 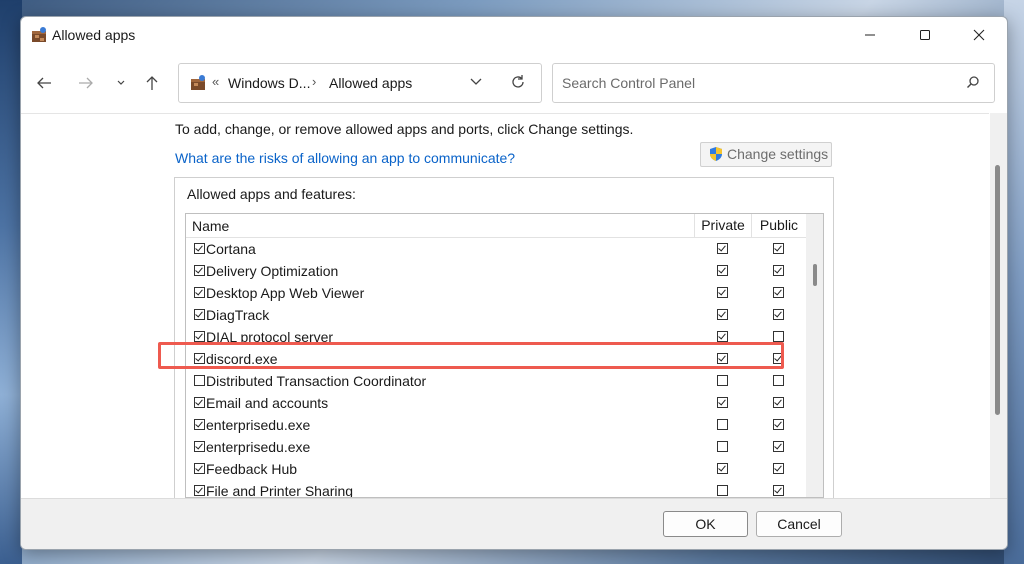 I want to click on group-label: Allowed apps and features:, so click(x=271, y=194).